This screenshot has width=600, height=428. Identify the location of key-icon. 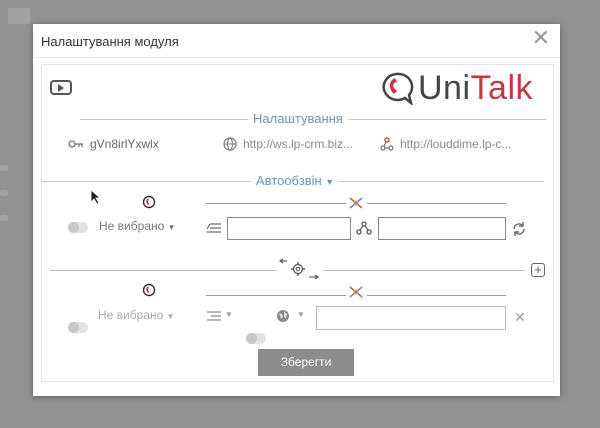
(75, 144).